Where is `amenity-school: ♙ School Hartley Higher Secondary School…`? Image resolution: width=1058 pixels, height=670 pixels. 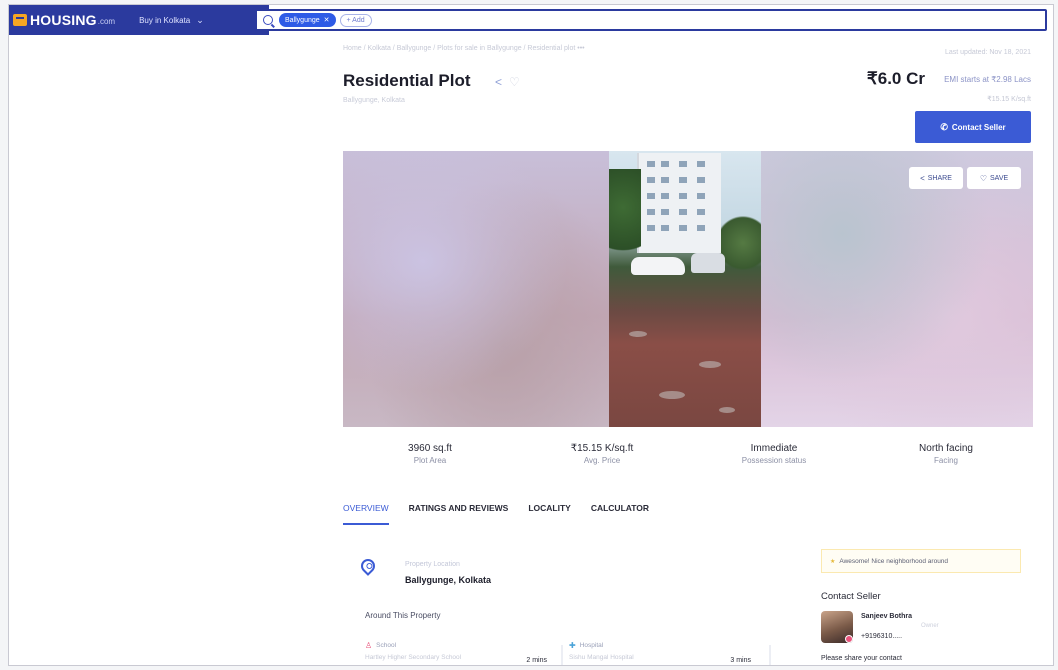 amenity-school: ♙ School Hartley Higher Secondary School… is located at coordinates (460, 652).